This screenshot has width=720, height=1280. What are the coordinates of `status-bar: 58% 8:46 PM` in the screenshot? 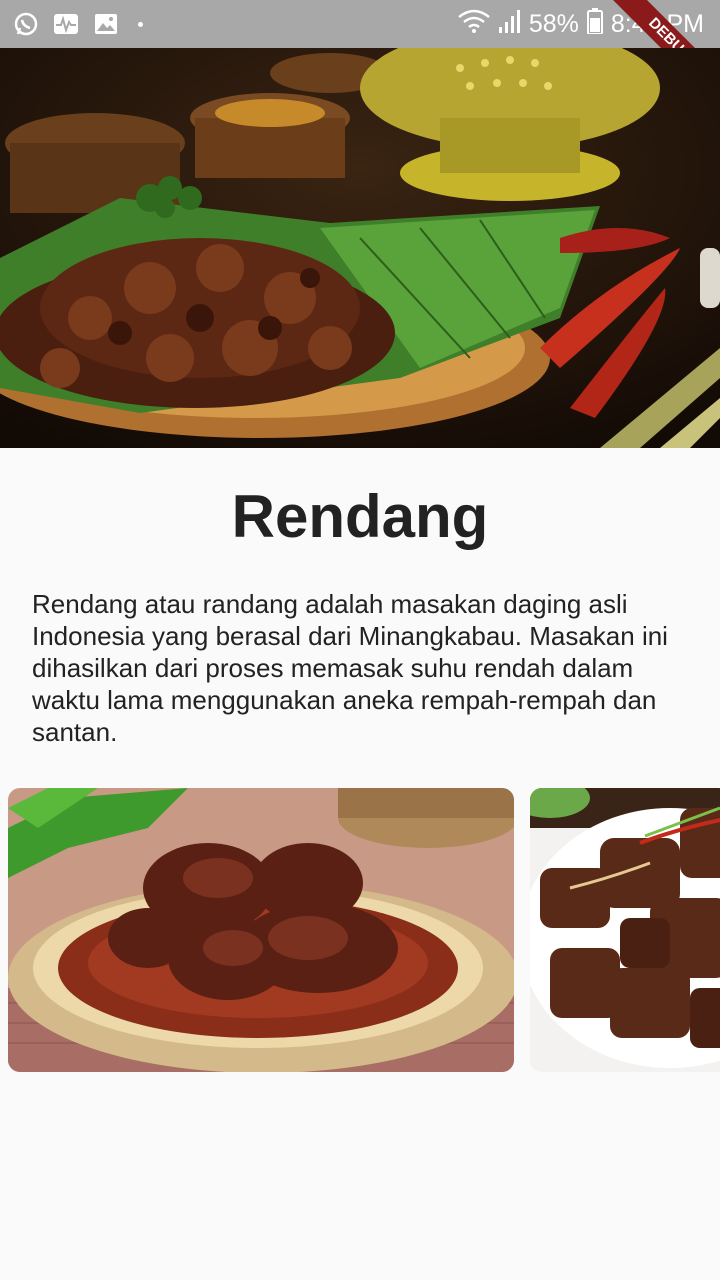 It's located at (360, 24).